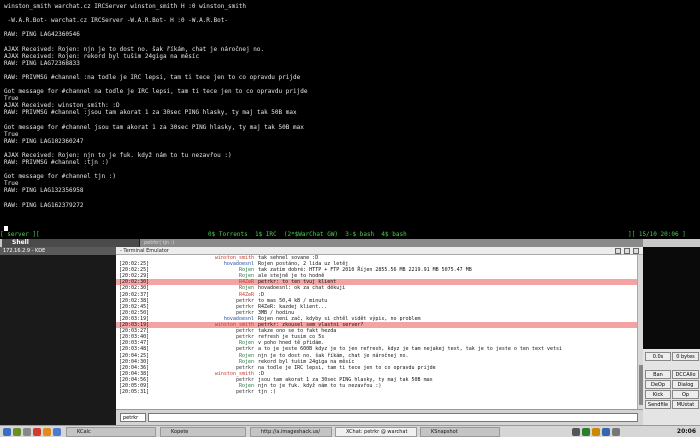 This screenshot has height=437, width=700. Describe the element at coordinates (245, 392) in the screenshot. I see `chat-nick: petrkr` at that location.